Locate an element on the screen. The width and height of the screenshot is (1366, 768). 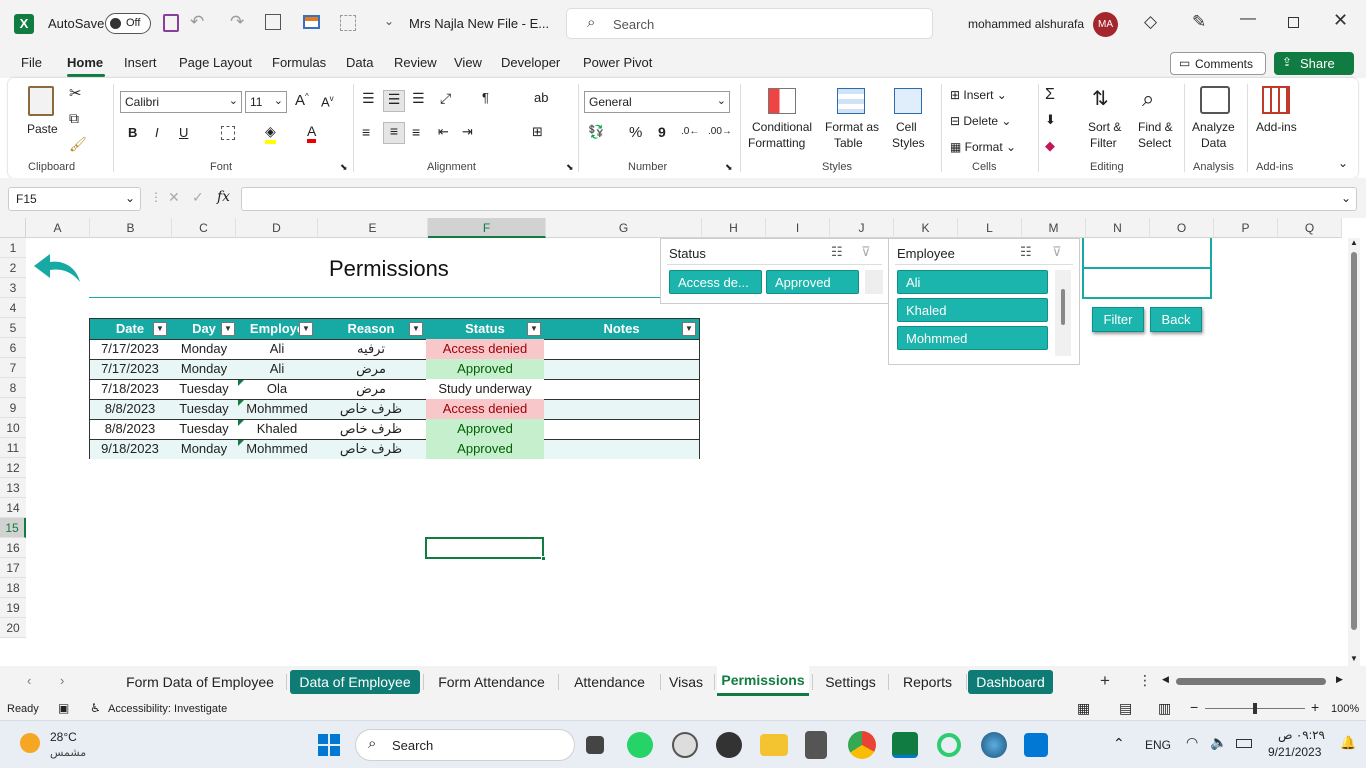
align-left-icon: ≡ is located at coordinates (366, 132).